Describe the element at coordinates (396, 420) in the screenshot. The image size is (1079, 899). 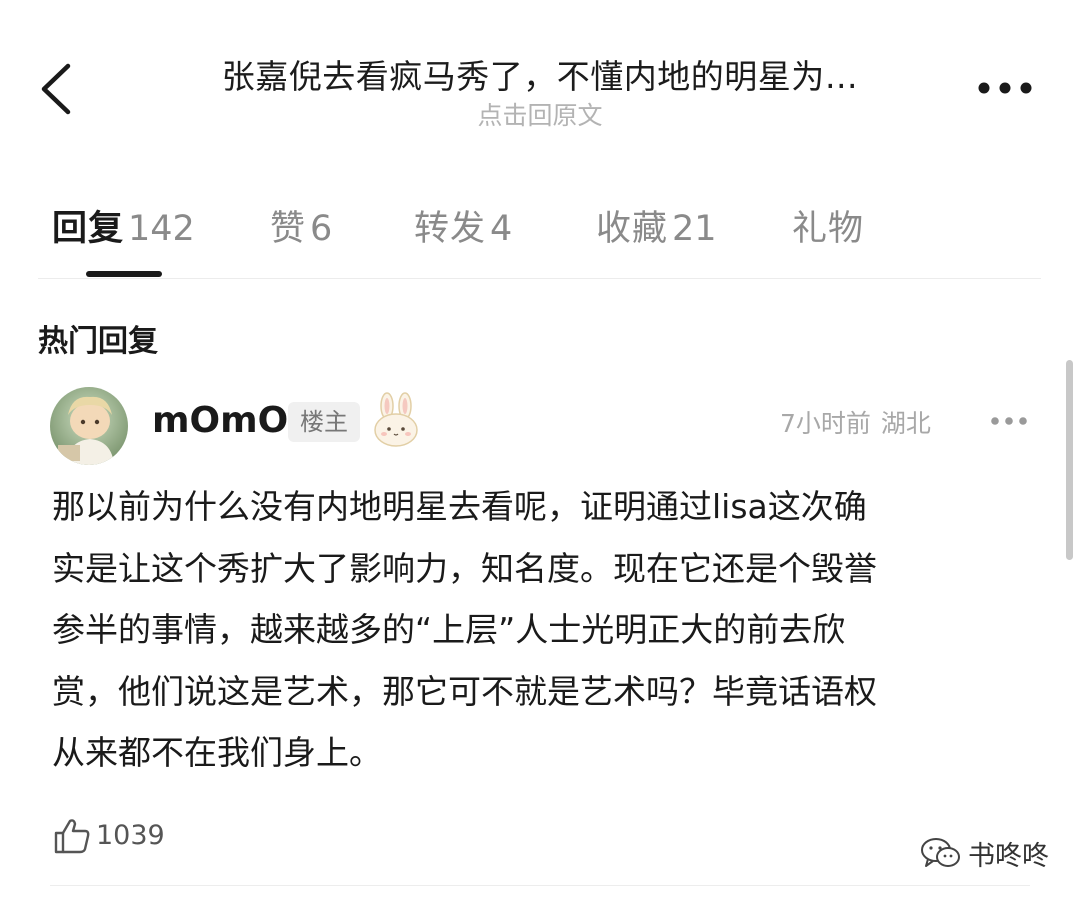
I see `bunny-sticker-icon` at that location.